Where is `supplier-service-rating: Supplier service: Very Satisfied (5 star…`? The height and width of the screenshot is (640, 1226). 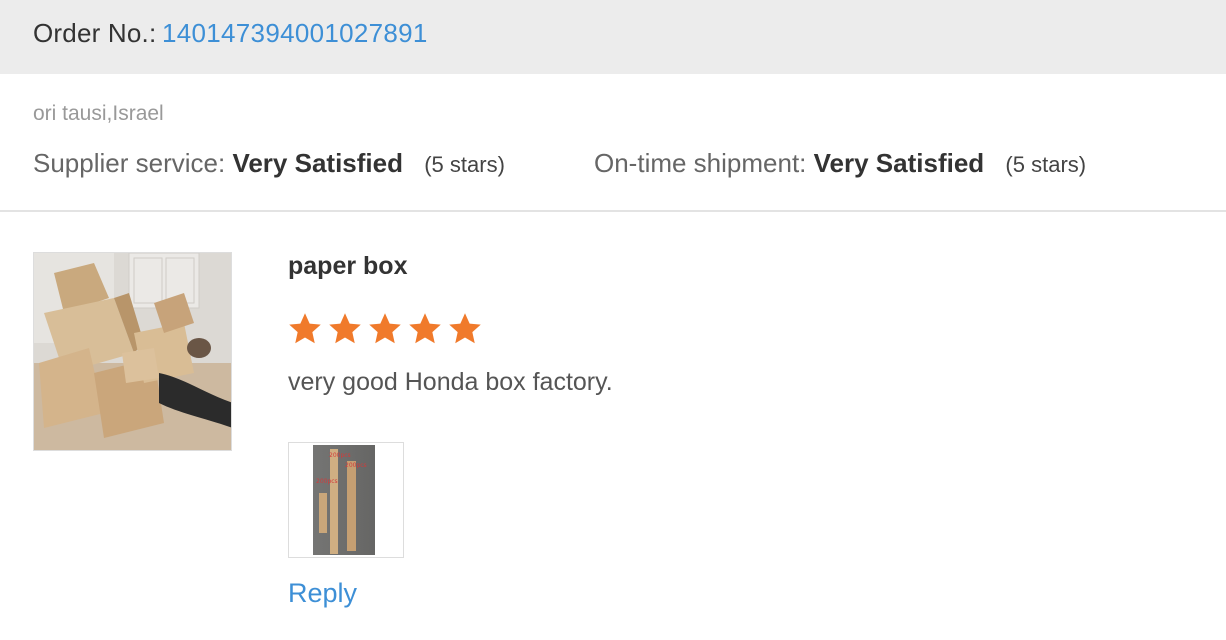
supplier-service-rating: Supplier service: Very Satisfied (5 star… is located at coordinates (269, 163).